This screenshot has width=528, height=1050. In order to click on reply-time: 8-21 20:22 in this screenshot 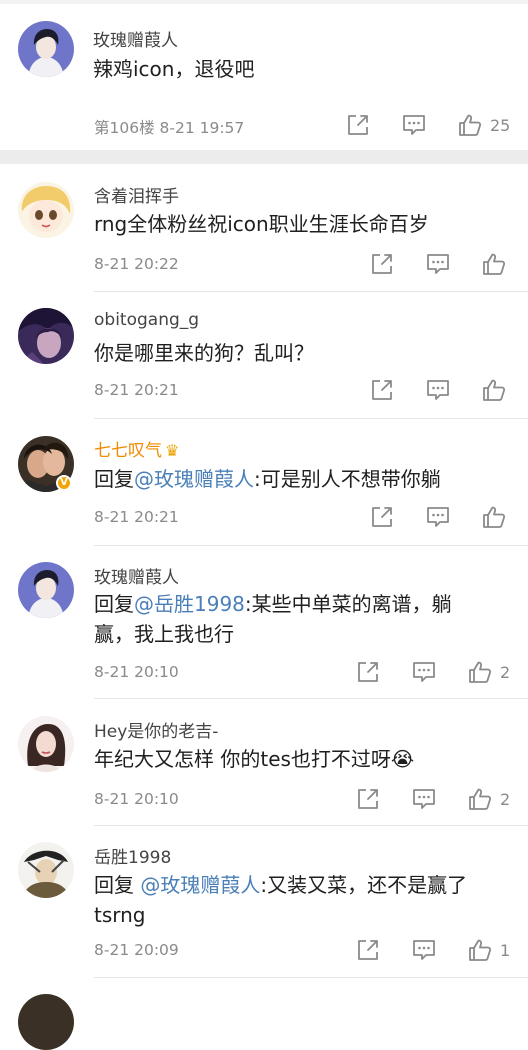, I will do `click(136, 264)`.